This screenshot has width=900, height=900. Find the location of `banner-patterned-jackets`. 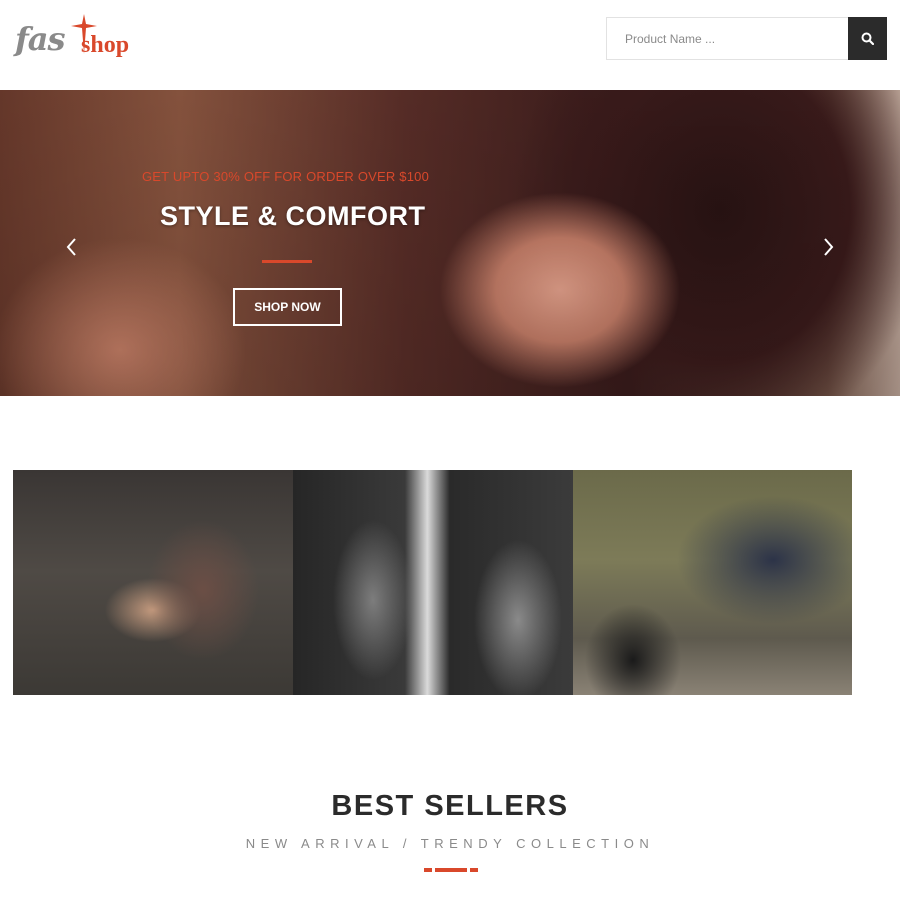

banner-patterned-jackets is located at coordinates (433, 582).